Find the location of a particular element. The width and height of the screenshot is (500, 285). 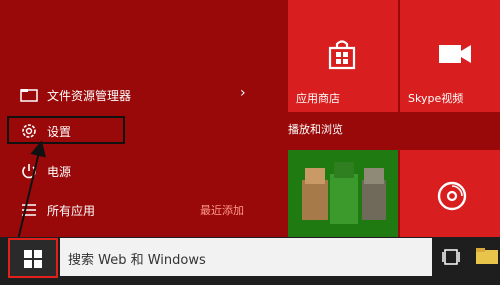

tile-music is located at coordinates (450, 193).